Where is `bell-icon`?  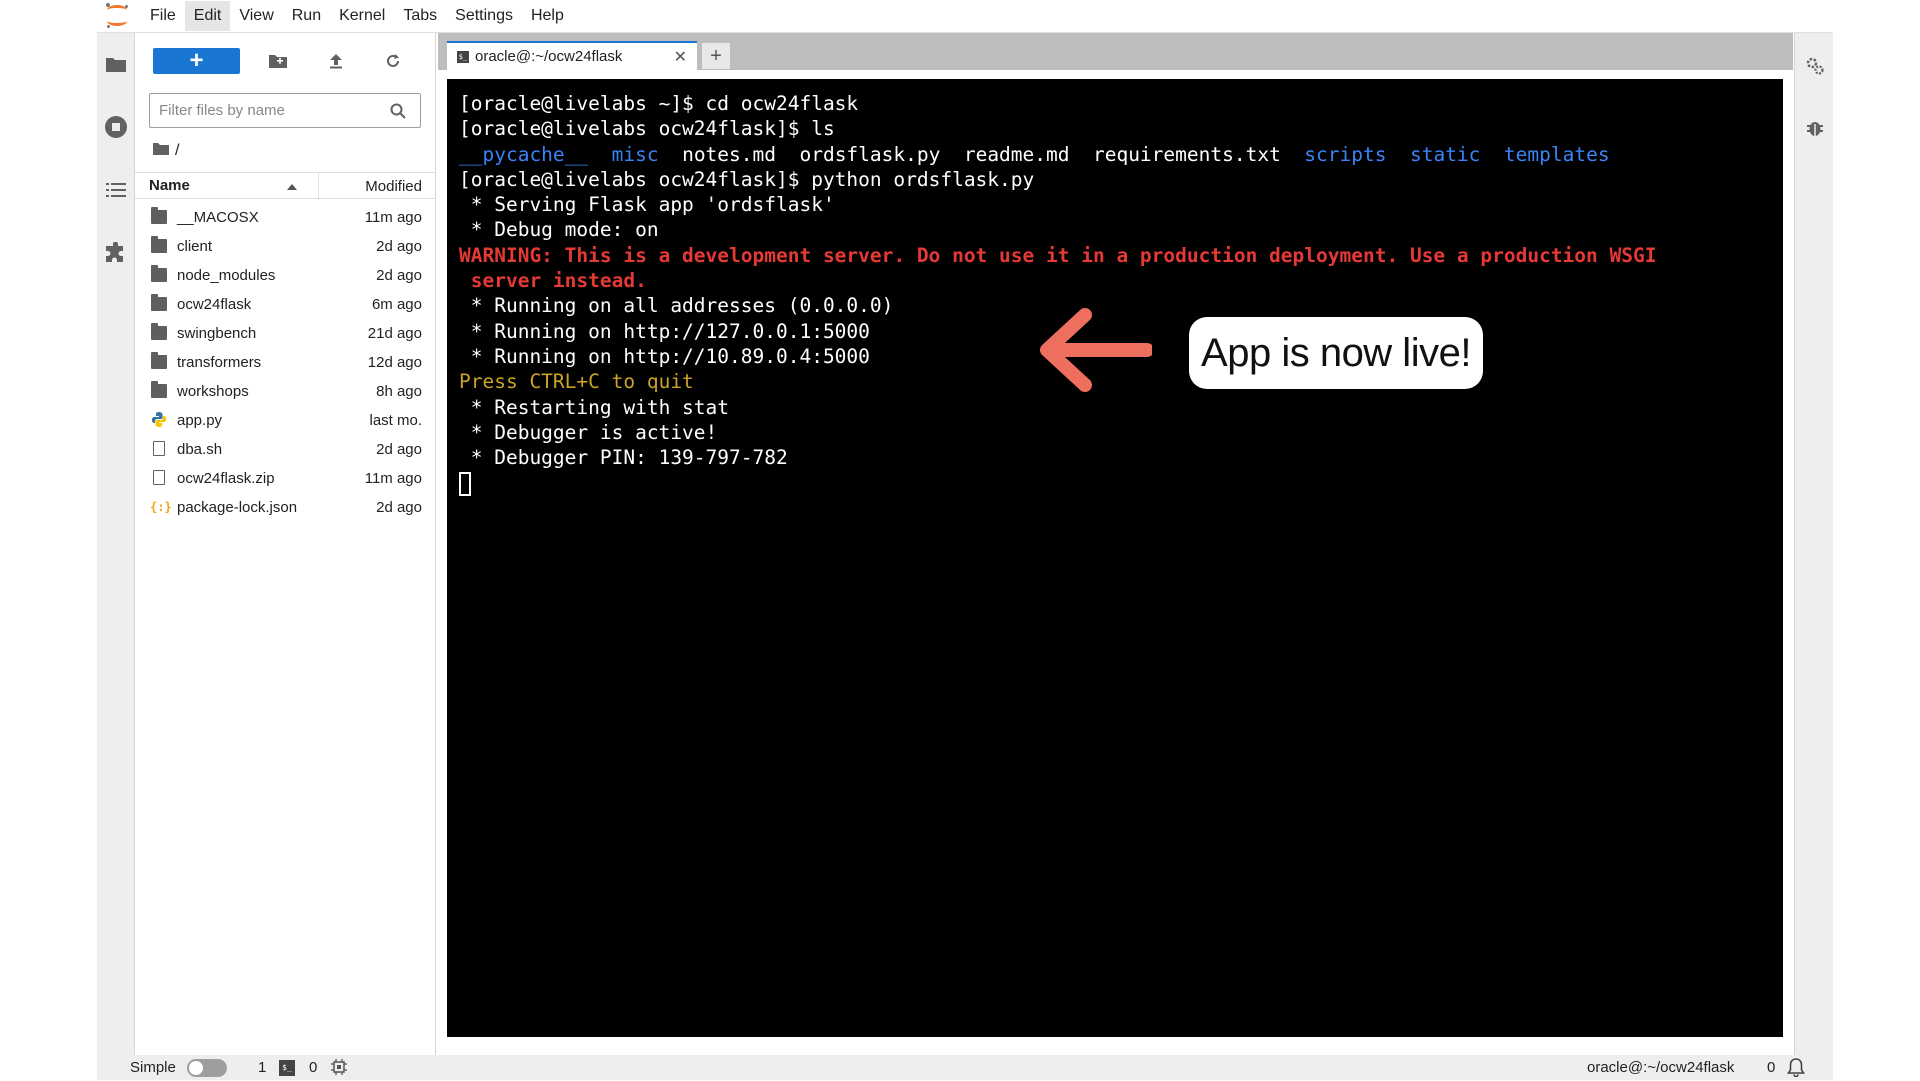 bell-icon is located at coordinates (1796, 1069).